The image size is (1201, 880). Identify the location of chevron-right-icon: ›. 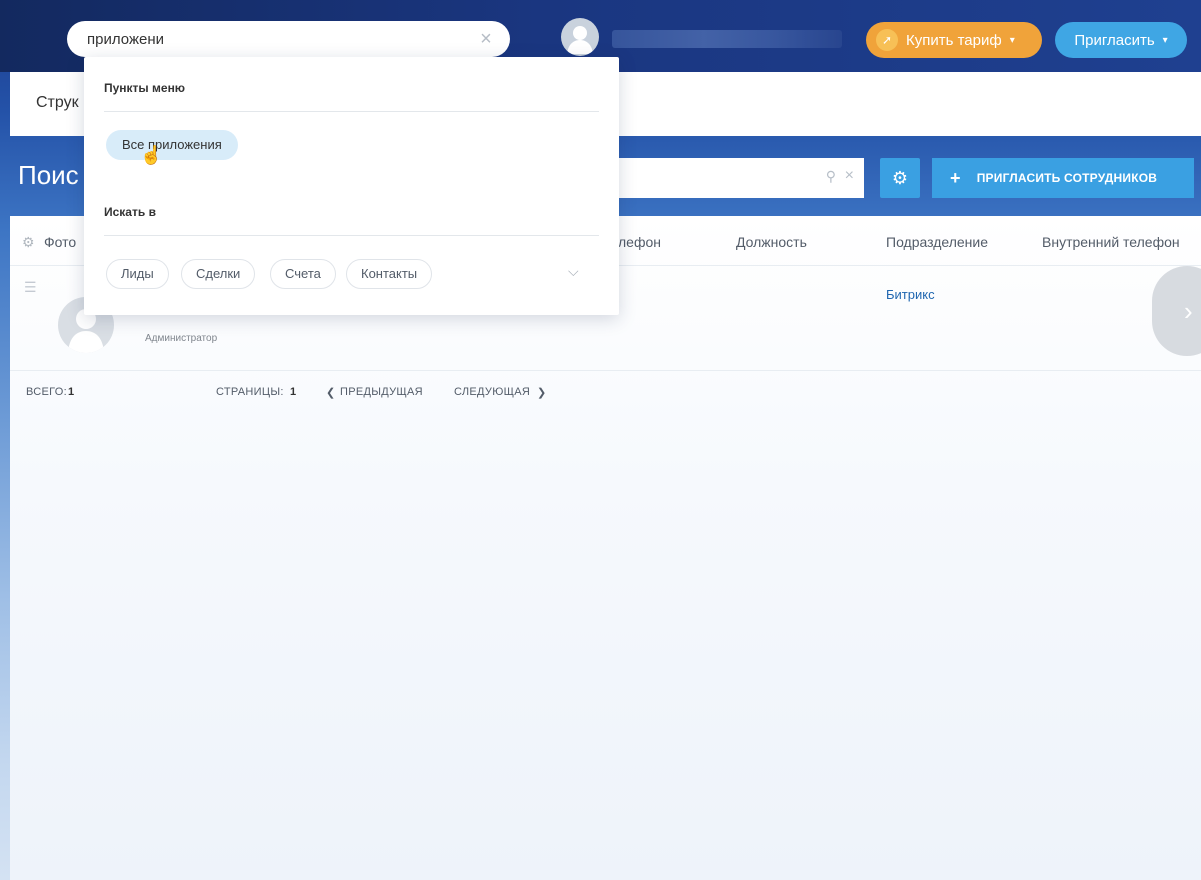
(1188, 310).